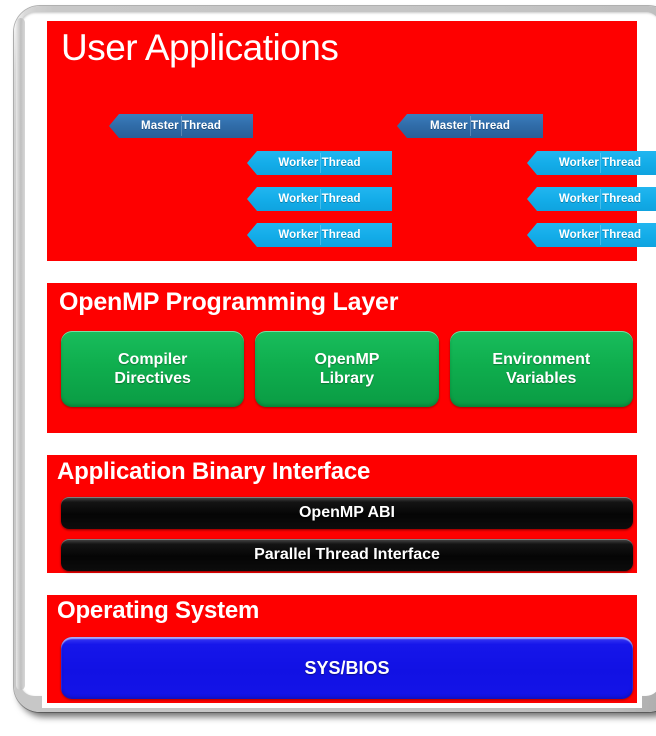 The width and height of the screenshot is (656, 736). What do you see at coordinates (152, 378) in the screenshot?
I see `component-line-2: Directives` at bounding box center [152, 378].